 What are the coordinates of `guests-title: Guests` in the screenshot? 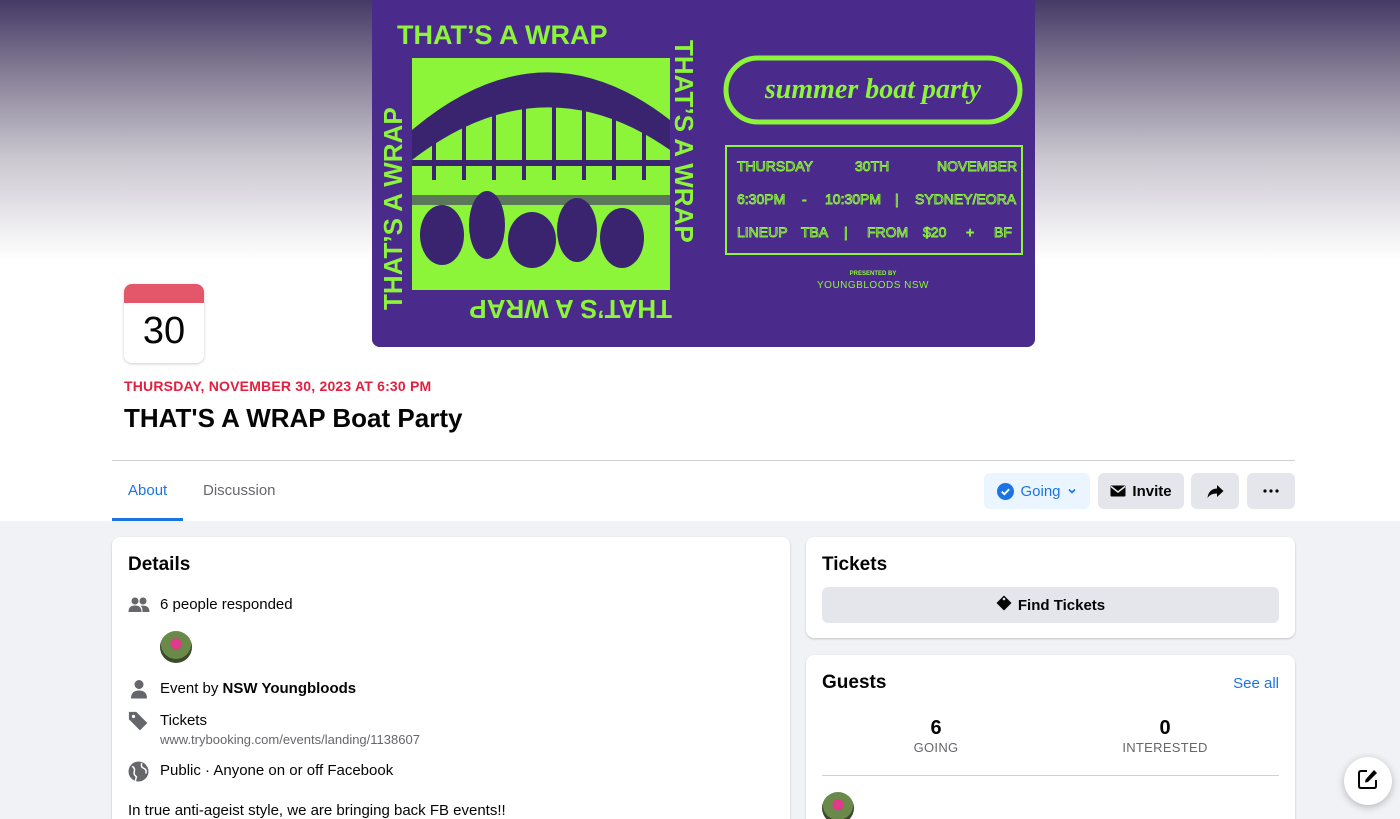 It's located at (854, 682).